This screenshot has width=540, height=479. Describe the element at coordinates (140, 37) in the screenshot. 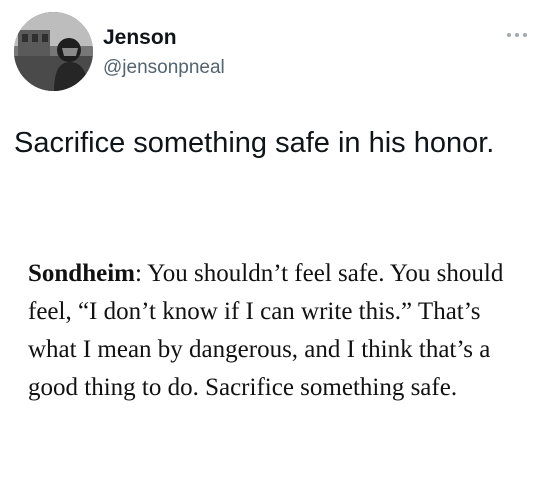

I see `author-name: Jenson` at that location.